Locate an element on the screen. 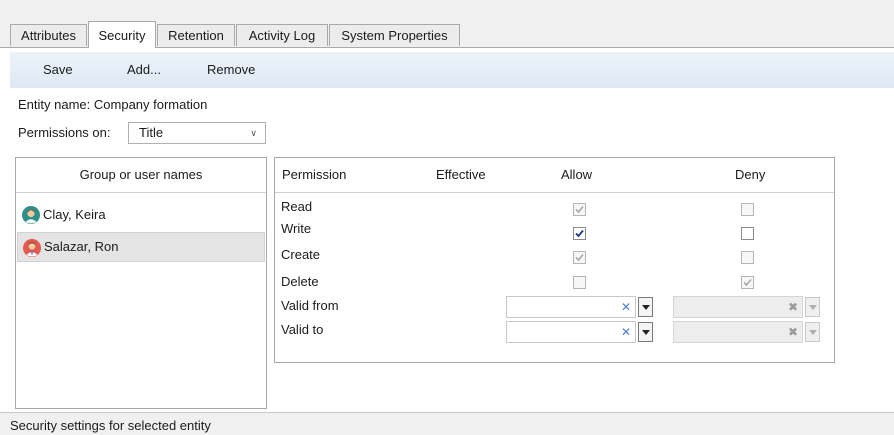 The height and width of the screenshot is (435, 894). entity-name-row: Entity name: Company formation is located at coordinates (112, 105).